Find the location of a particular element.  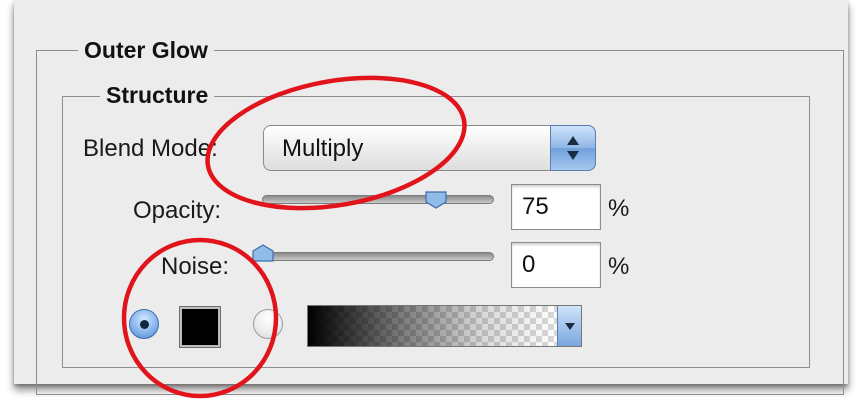

blend-mode-value: Multiply is located at coordinates (323, 148).